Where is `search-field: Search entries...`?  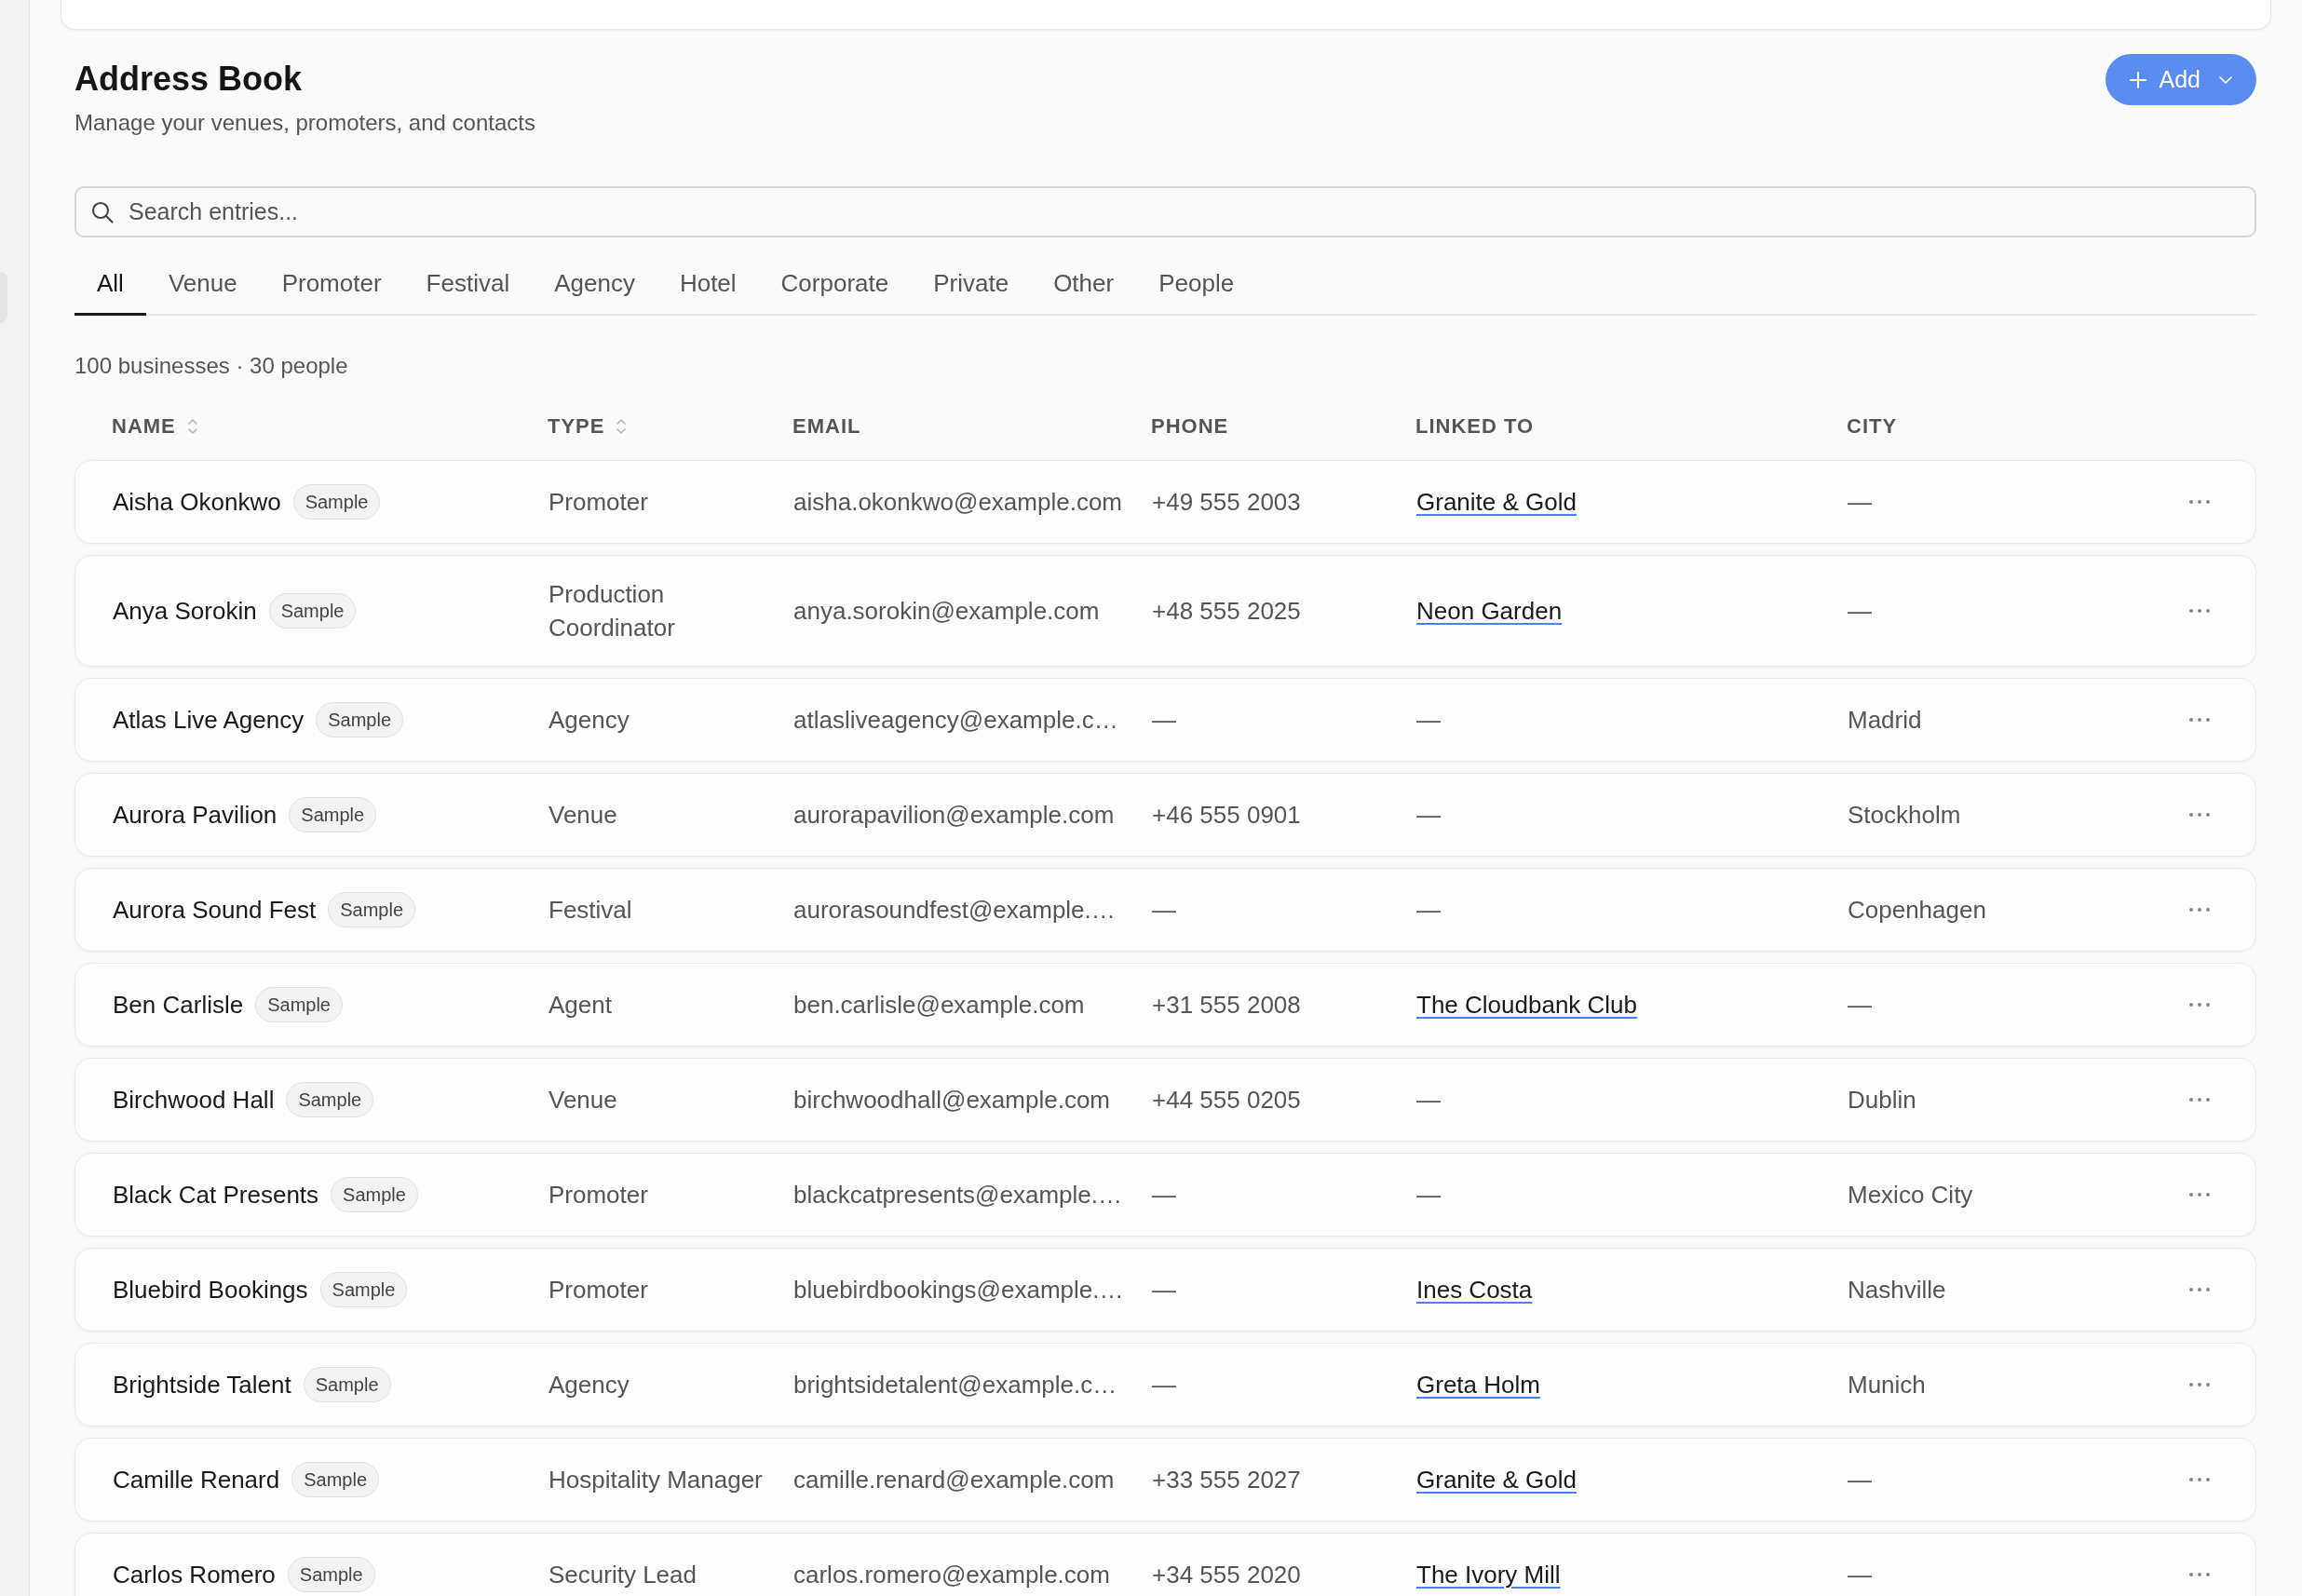 search-field: Search entries... is located at coordinates (1165, 211).